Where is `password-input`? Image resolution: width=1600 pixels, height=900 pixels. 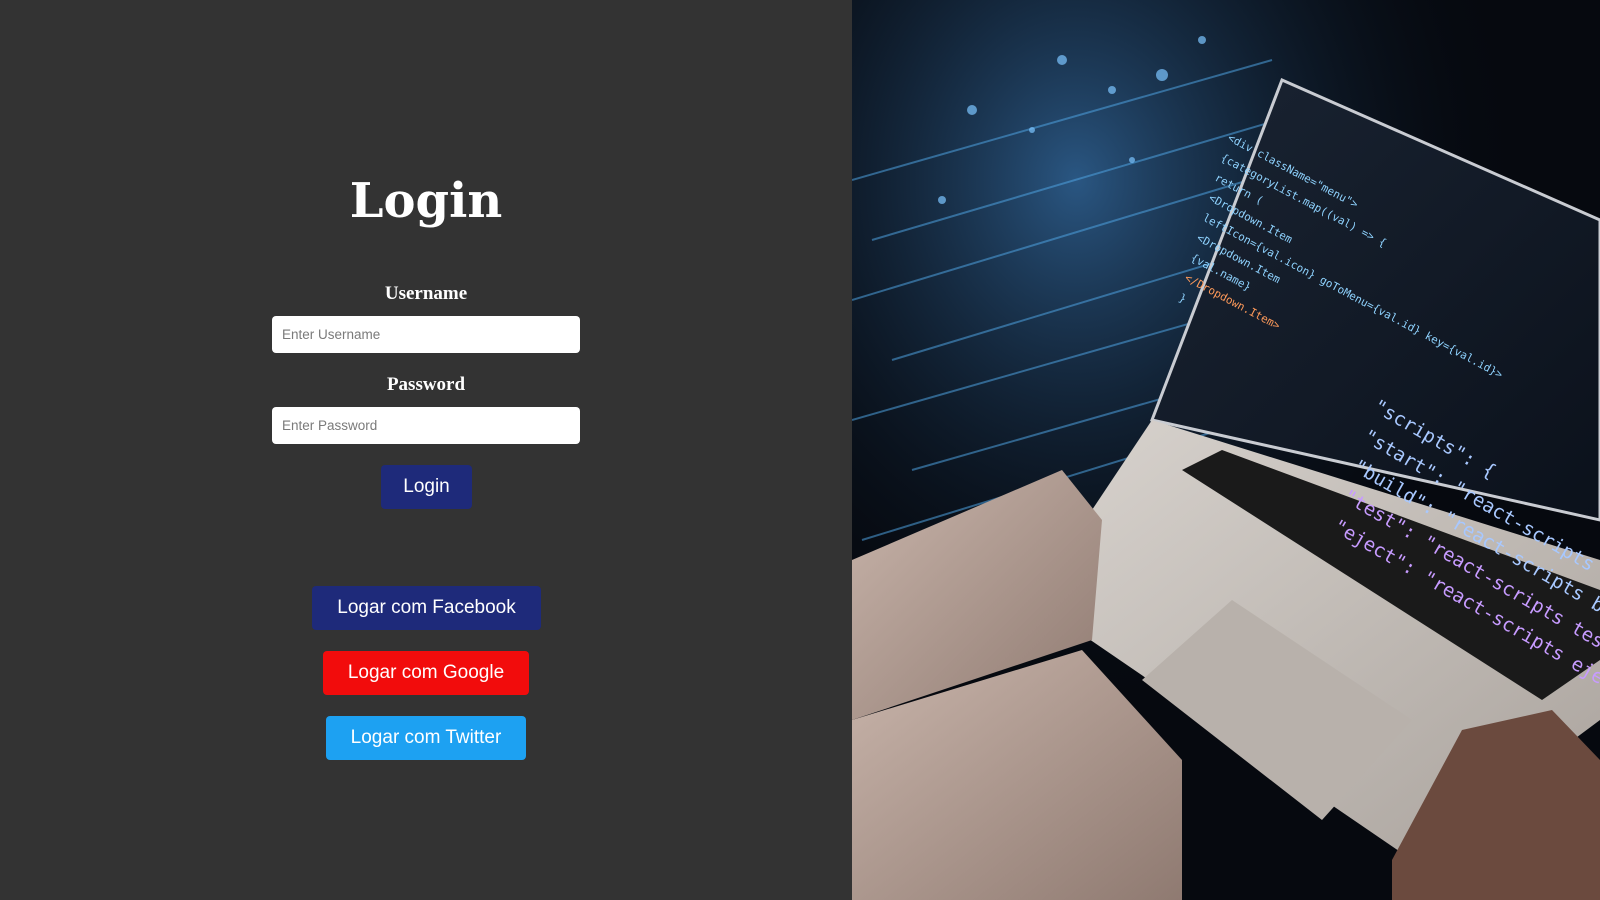
password-input is located at coordinates (426, 425).